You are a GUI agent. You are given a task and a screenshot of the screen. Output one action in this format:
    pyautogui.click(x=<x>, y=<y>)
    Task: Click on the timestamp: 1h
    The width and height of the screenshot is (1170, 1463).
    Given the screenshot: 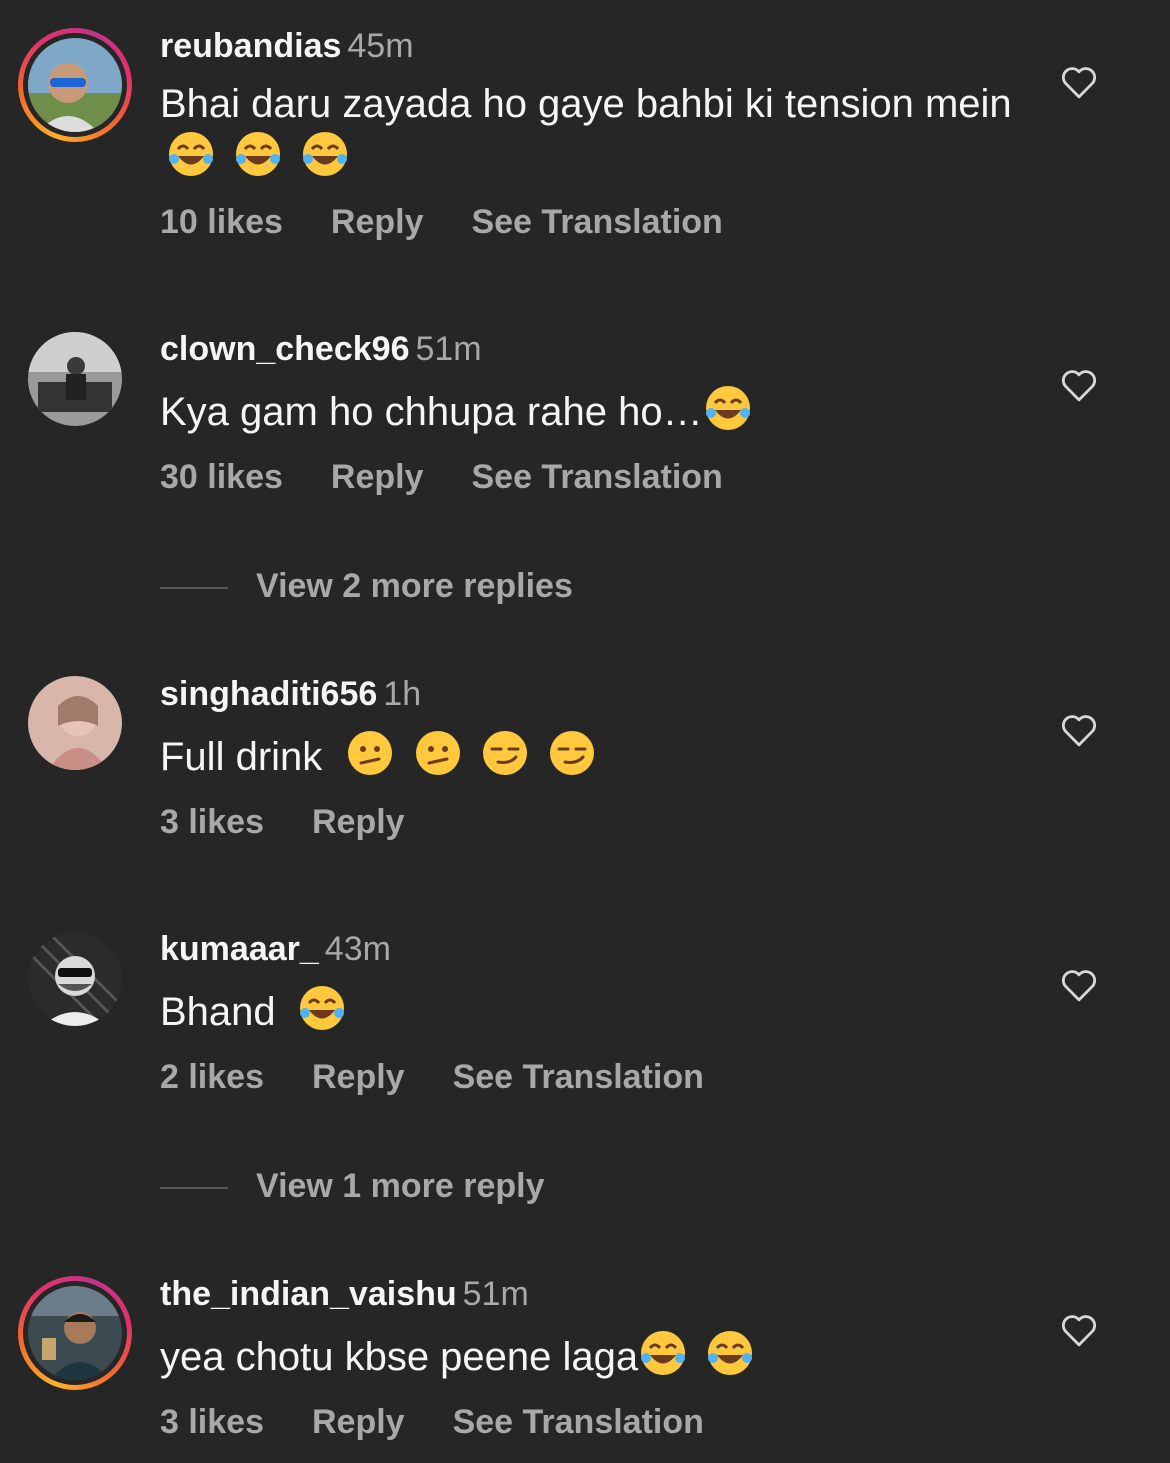 What is the action you would take?
    pyautogui.click(x=402, y=694)
    